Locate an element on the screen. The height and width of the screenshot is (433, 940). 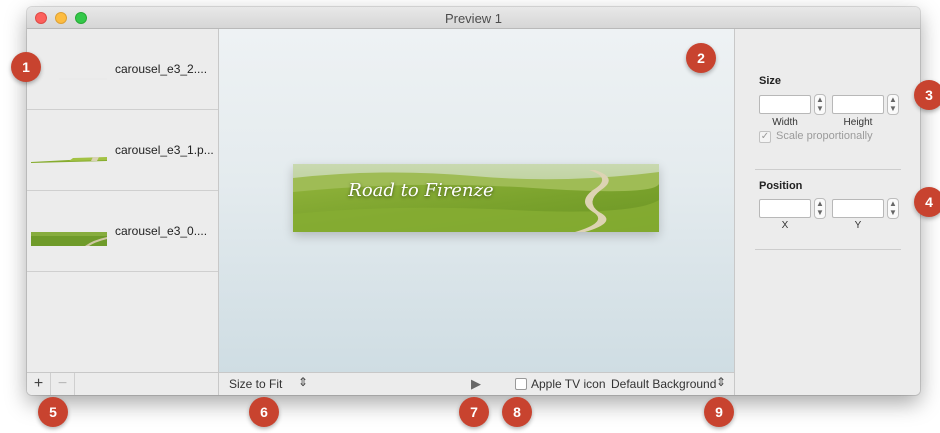
height-stepper: ▲ ▼ is located at coordinates (893, 104).